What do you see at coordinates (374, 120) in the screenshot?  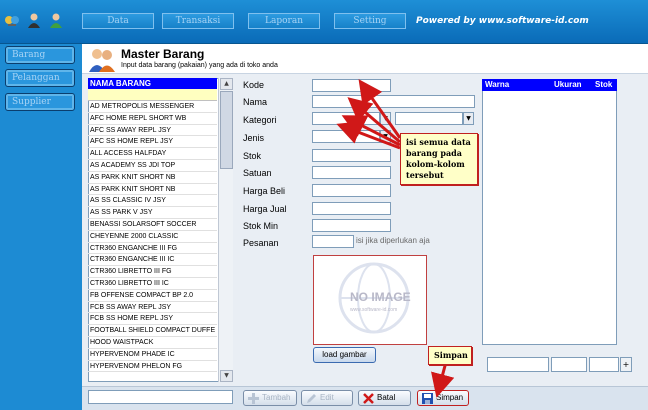 I see `arrow-to-nama` at bounding box center [374, 120].